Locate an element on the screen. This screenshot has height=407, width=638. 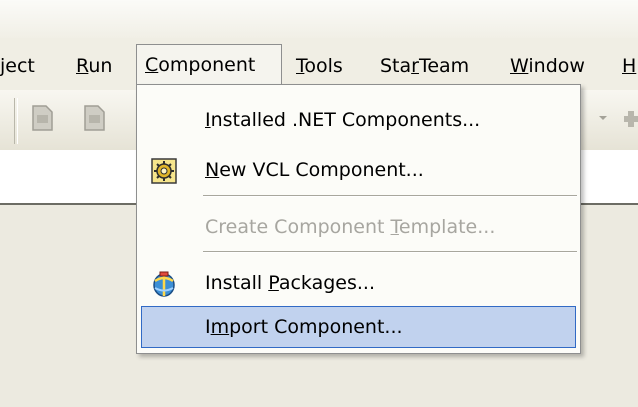
menu-starteam: StarTeam is located at coordinates (424, 66).